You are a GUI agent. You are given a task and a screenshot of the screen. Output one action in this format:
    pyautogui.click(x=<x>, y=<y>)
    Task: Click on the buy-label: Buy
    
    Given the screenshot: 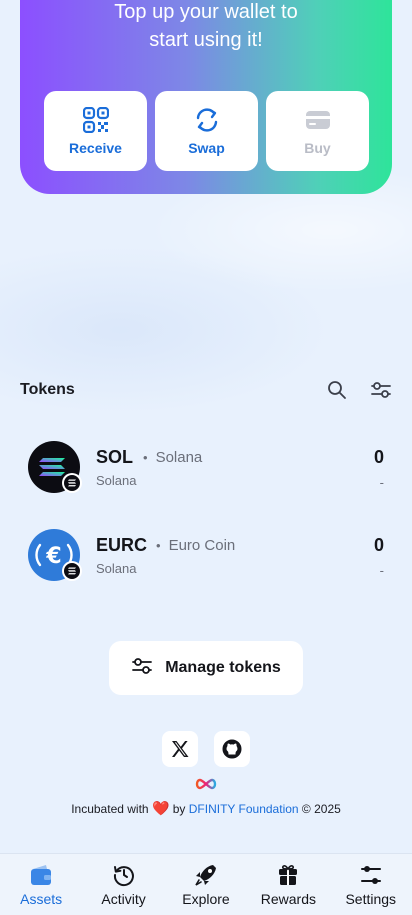 What is the action you would take?
    pyautogui.click(x=317, y=148)
    